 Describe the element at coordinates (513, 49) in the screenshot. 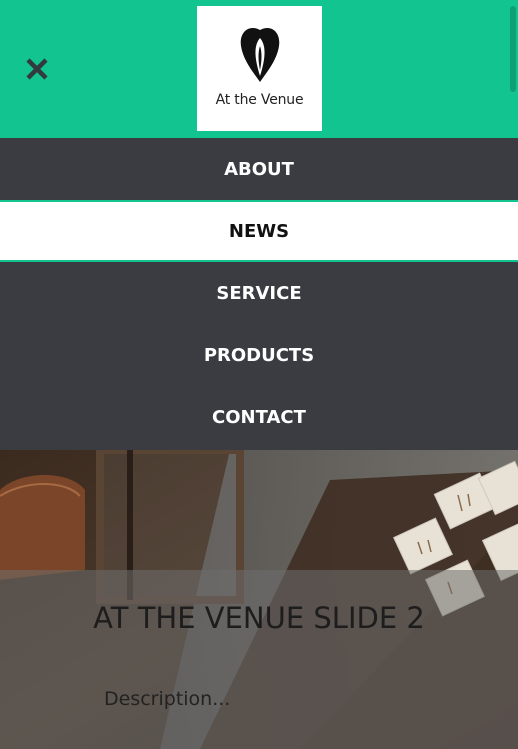

I see `scrollbar-thumb` at that location.